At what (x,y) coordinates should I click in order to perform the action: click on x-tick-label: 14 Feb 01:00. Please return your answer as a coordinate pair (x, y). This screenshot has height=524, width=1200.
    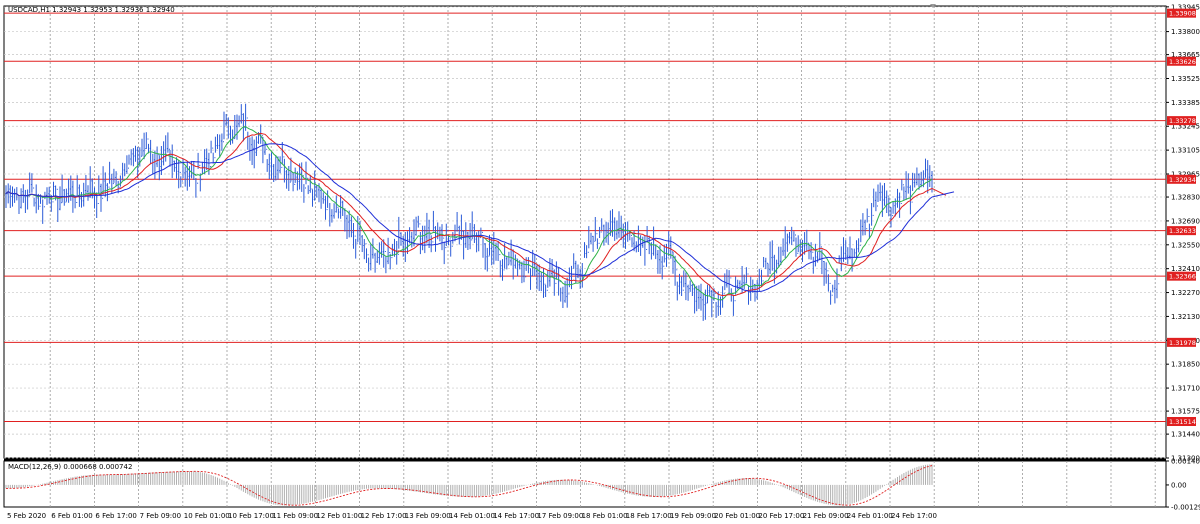
    Looking at the image, I should click on (472, 516).